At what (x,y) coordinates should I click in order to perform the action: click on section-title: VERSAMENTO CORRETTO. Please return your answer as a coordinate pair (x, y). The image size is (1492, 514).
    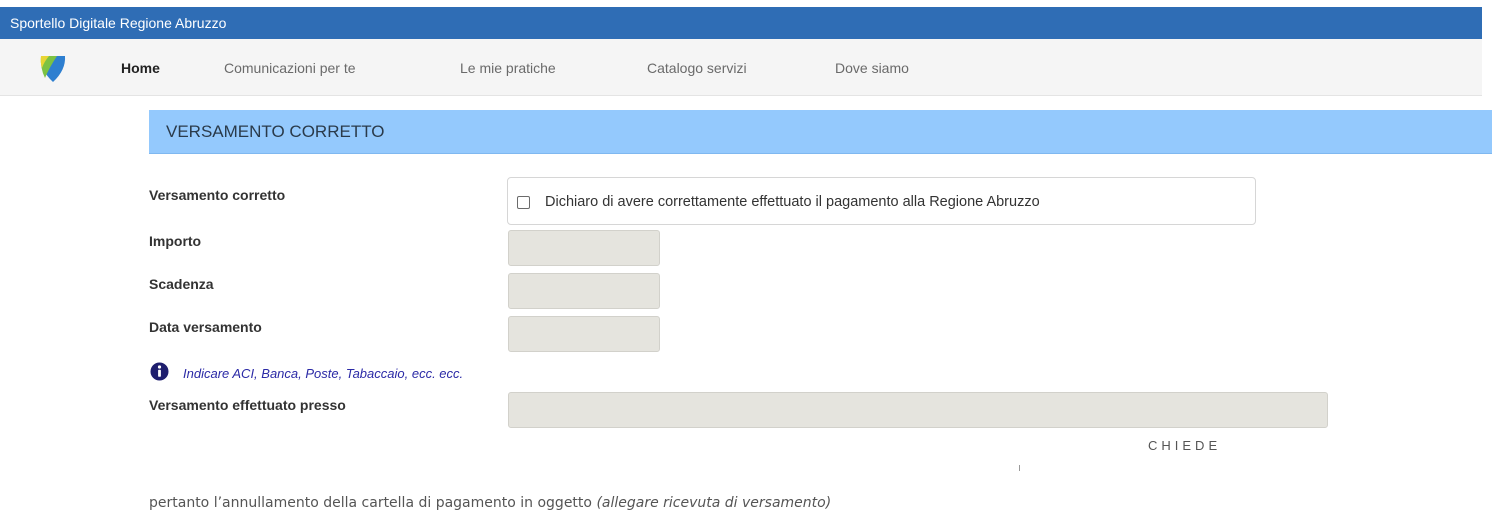
    Looking at the image, I should click on (275, 131).